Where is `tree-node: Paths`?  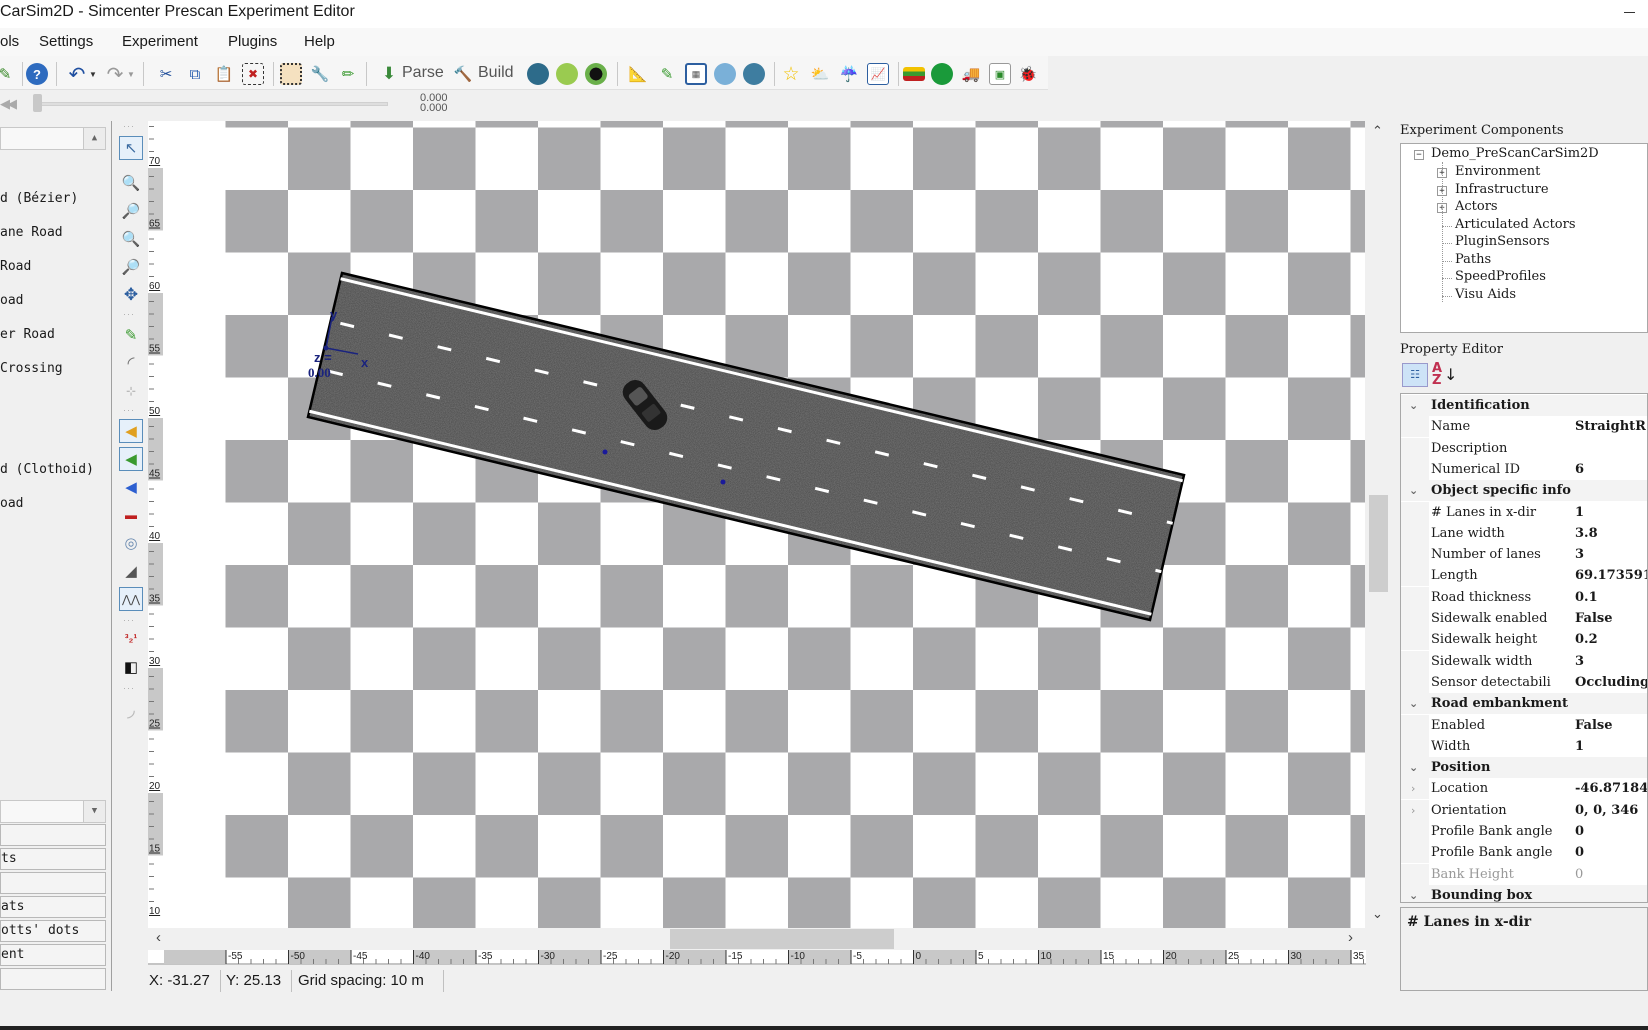 tree-node: Paths is located at coordinates (1473, 259).